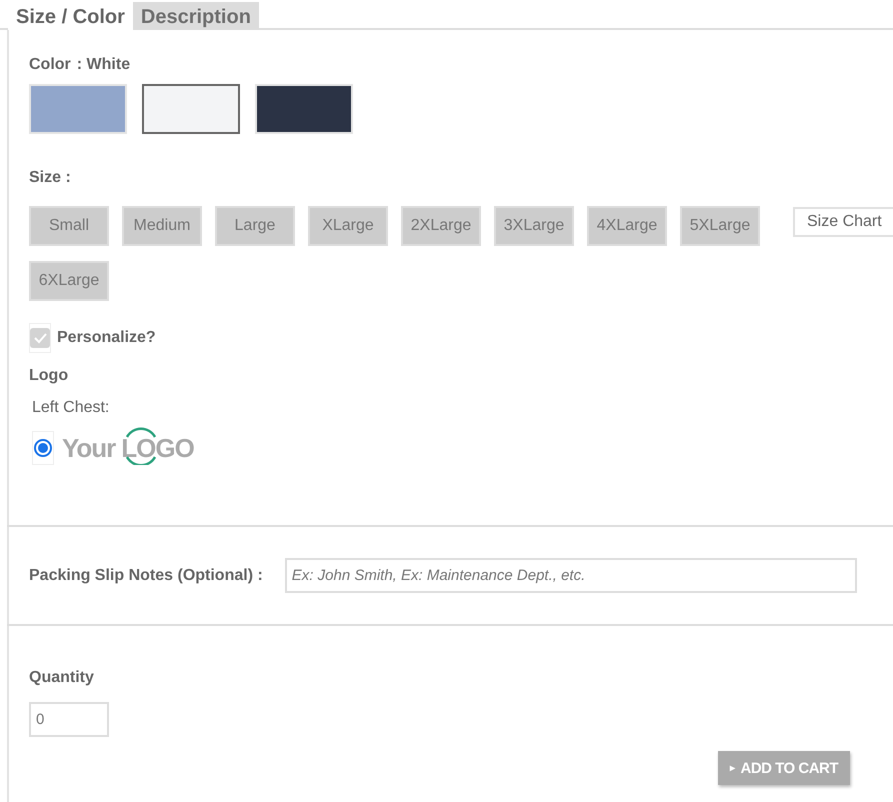 This screenshot has height=802, width=893. Describe the element at coordinates (69, 719) in the screenshot. I see `quantity-field: 0` at that location.